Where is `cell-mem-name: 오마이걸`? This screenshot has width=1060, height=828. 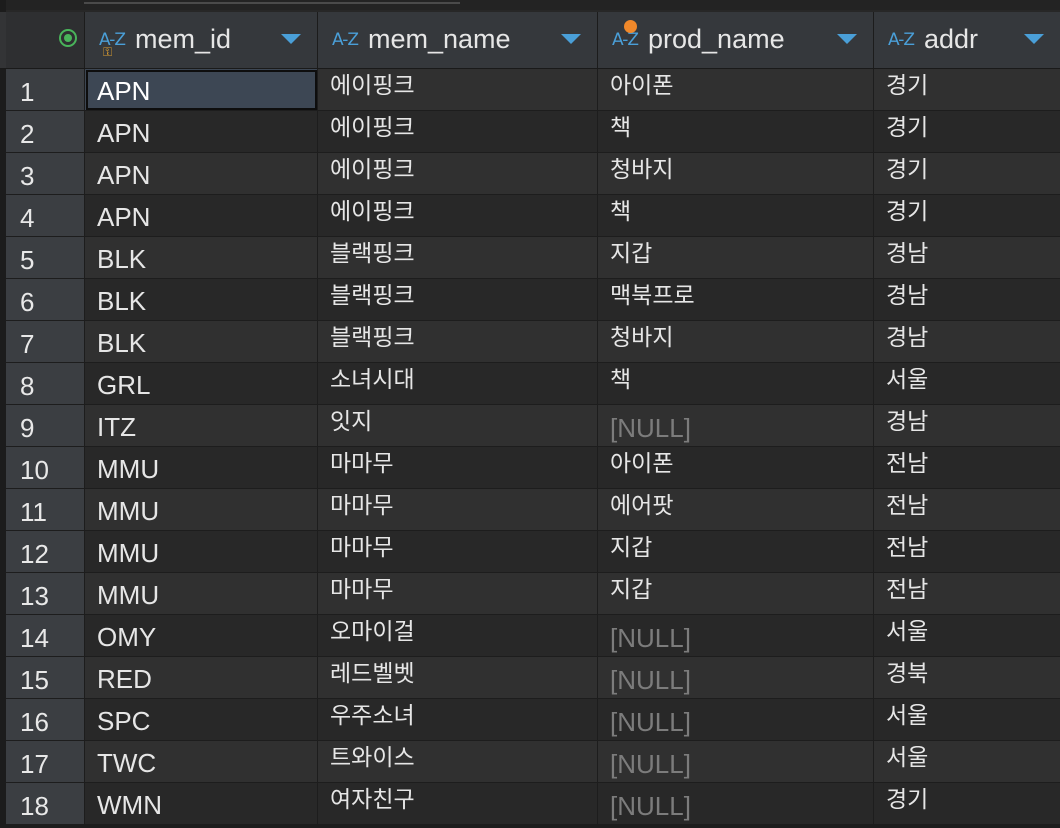 cell-mem-name: 오마이걸 is located at coordinates (458, 636).